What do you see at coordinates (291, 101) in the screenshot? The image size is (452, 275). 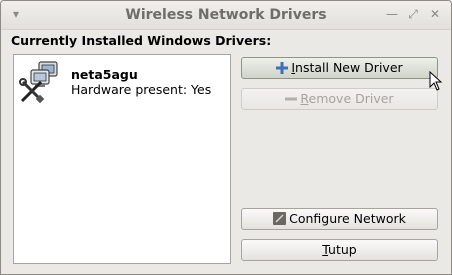 I see `minus-icon` at bounding box center [291, 101].